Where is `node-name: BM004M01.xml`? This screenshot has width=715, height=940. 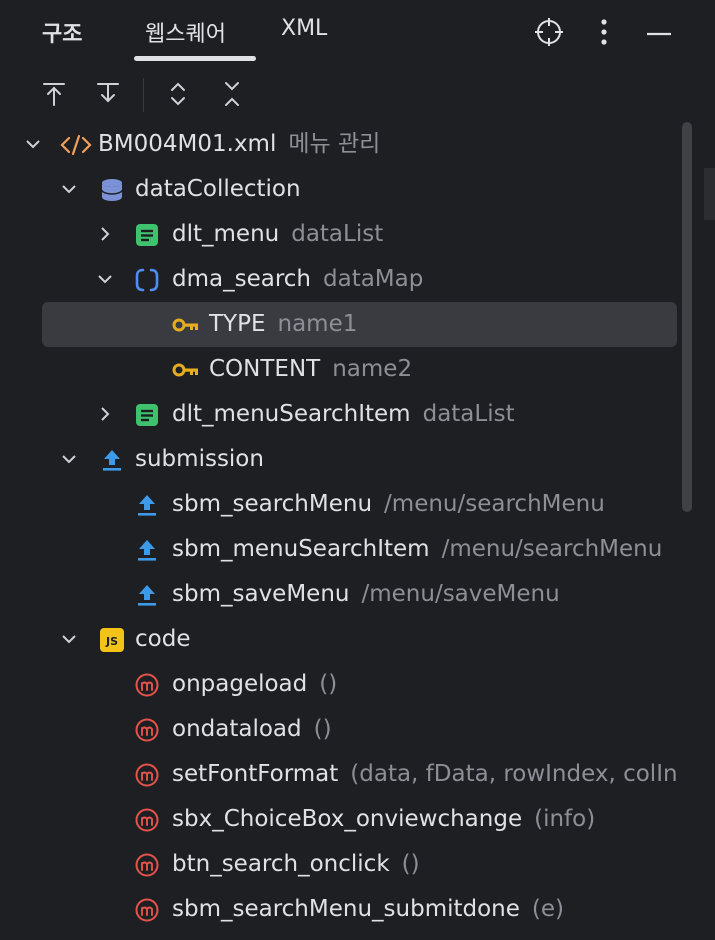 node-name: BM004M01.xml is located at coordinates (187, 144).